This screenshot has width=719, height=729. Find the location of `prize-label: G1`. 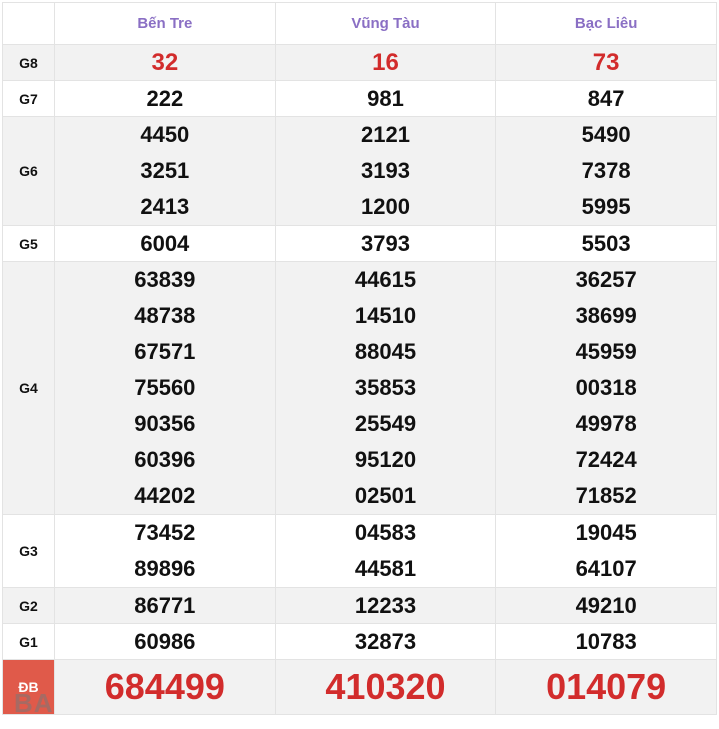

prize-label: G1 is located at coordinates (28, 641).